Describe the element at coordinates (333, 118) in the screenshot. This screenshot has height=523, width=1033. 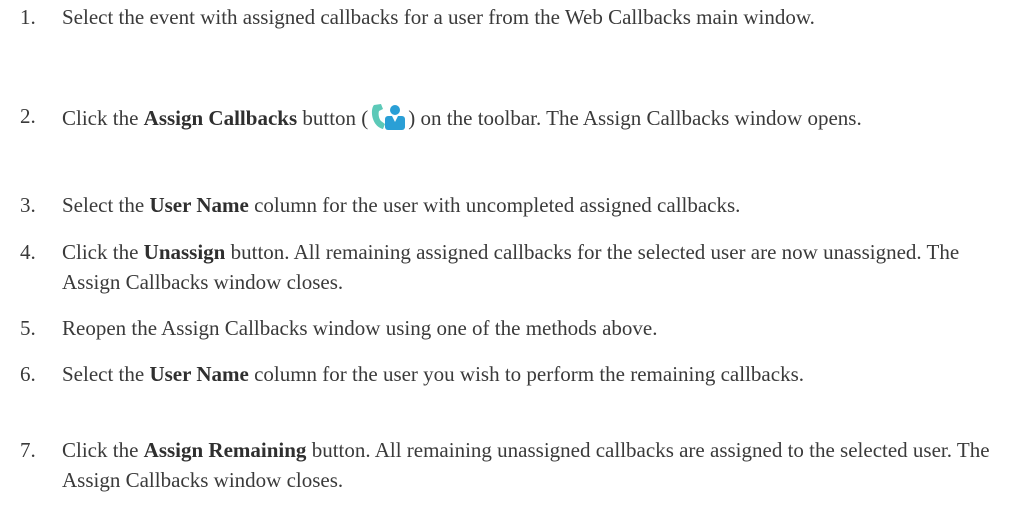
I see `step-text-part: button (` at that location.